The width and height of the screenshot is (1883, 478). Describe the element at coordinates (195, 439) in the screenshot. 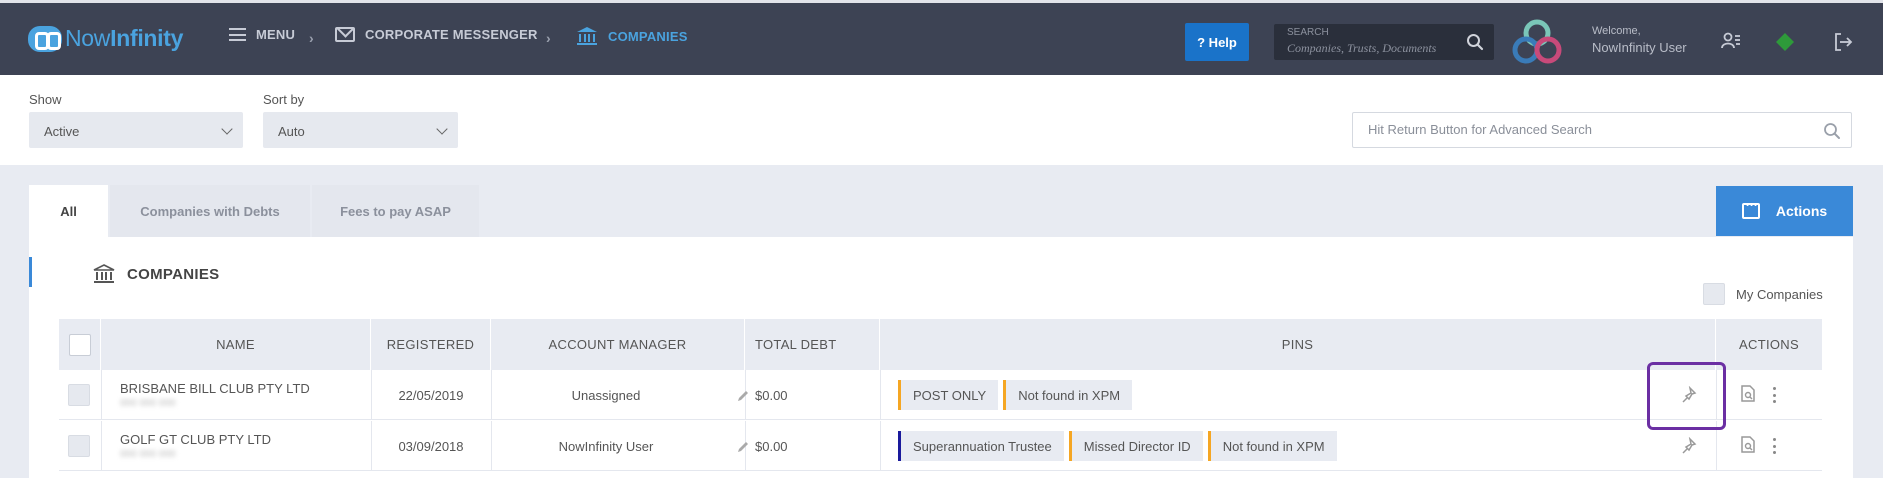

I see `company-name: GOLF GT CLUB PTY LTD` at that location.